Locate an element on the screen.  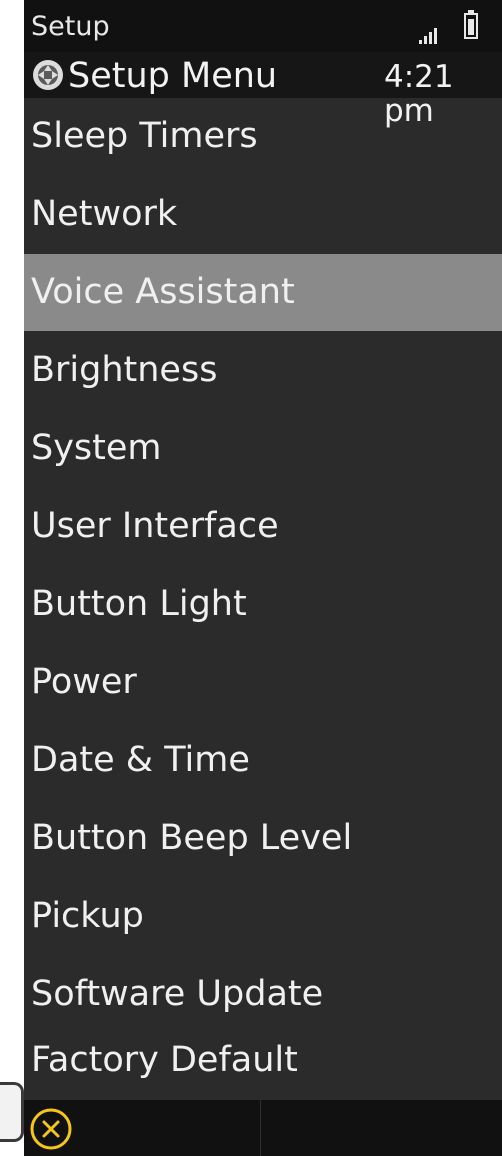
battery-icon is located at coordinates (471, 24).